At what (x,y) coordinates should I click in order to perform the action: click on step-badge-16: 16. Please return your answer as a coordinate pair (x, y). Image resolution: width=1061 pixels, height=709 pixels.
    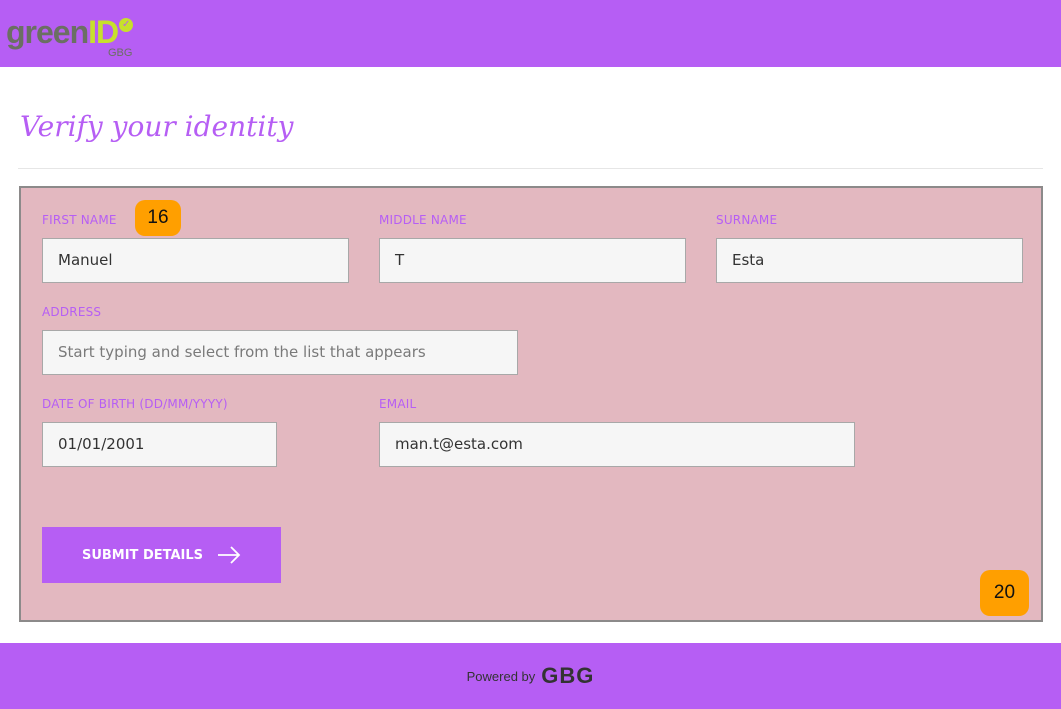
    Looking at the image, I should click on (158, 218).